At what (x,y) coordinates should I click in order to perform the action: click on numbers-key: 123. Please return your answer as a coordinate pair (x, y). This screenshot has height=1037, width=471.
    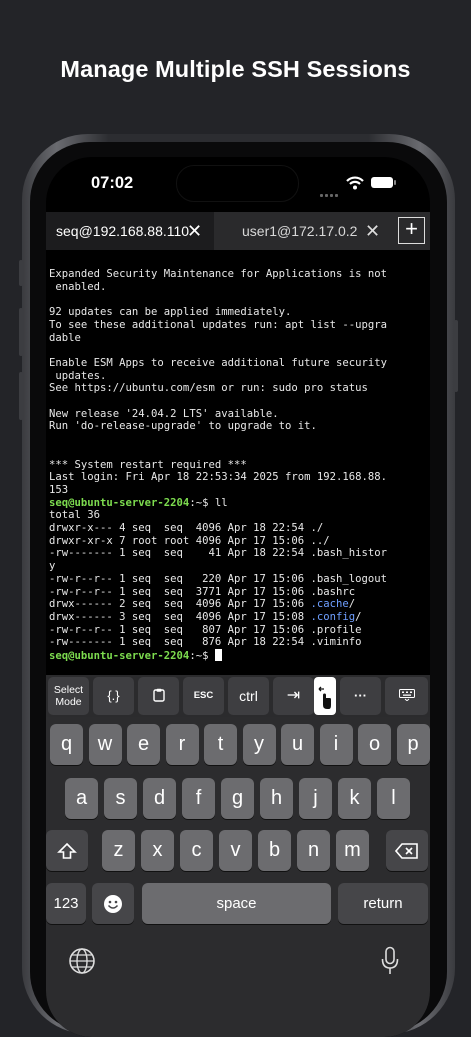
    Looking at the image, I should click on (66, 903).